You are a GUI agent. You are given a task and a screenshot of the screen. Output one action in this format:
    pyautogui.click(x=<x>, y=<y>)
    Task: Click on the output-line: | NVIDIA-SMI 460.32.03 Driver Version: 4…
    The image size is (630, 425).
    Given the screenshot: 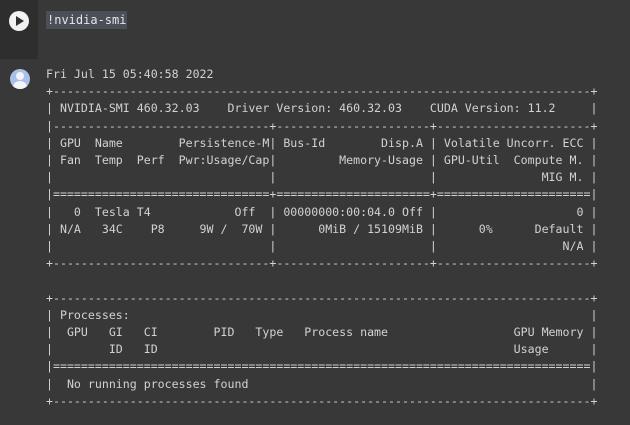 What is the action you would take?
    pyautogui.click(x=322, y=108)
    